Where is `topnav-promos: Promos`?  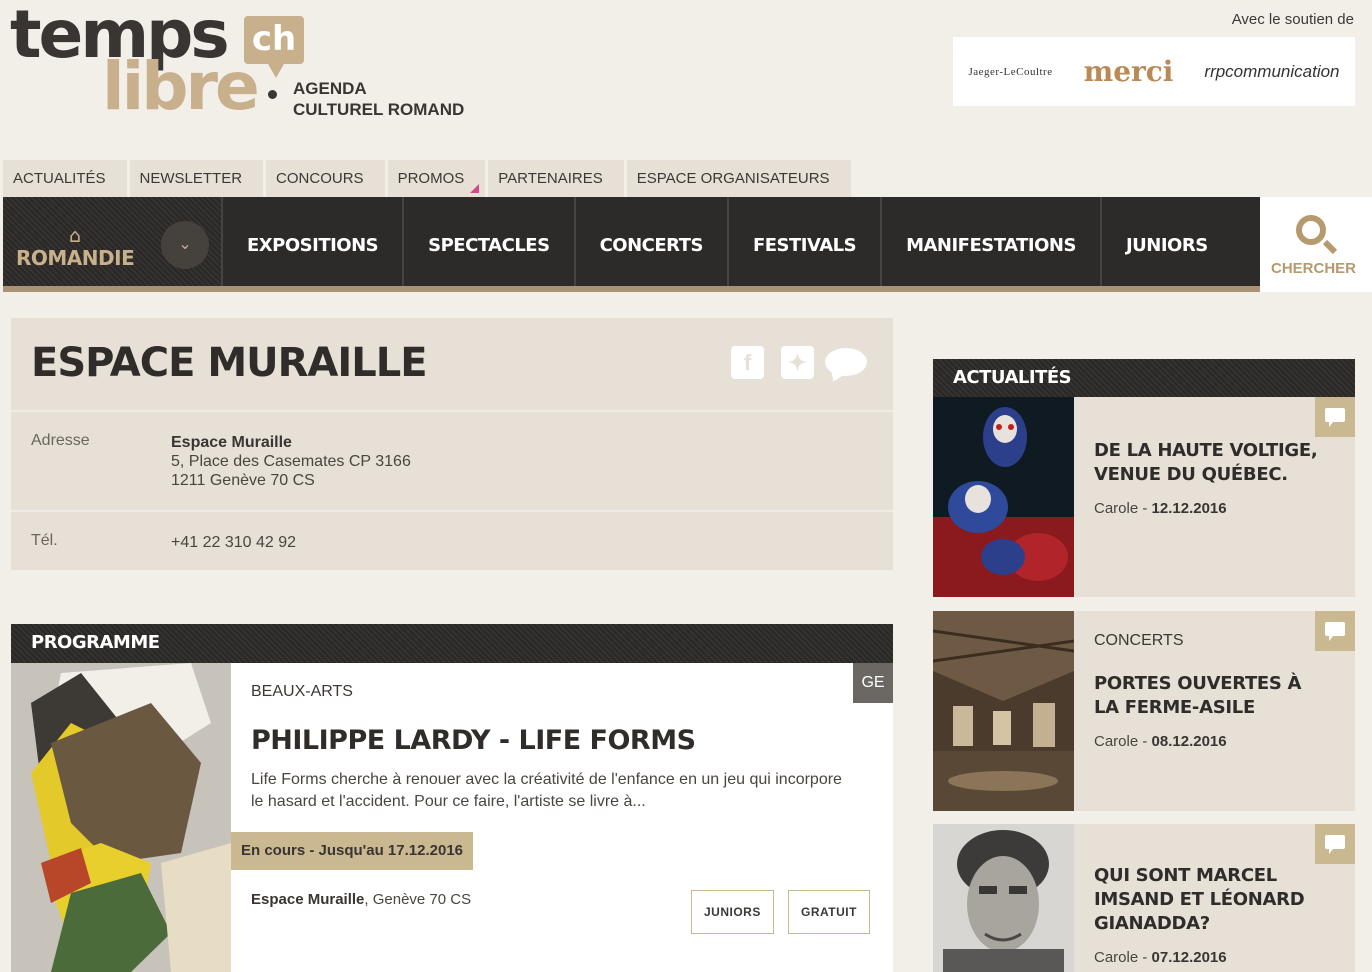 topnav-promos: Promos is located at coordinates (438, 178).